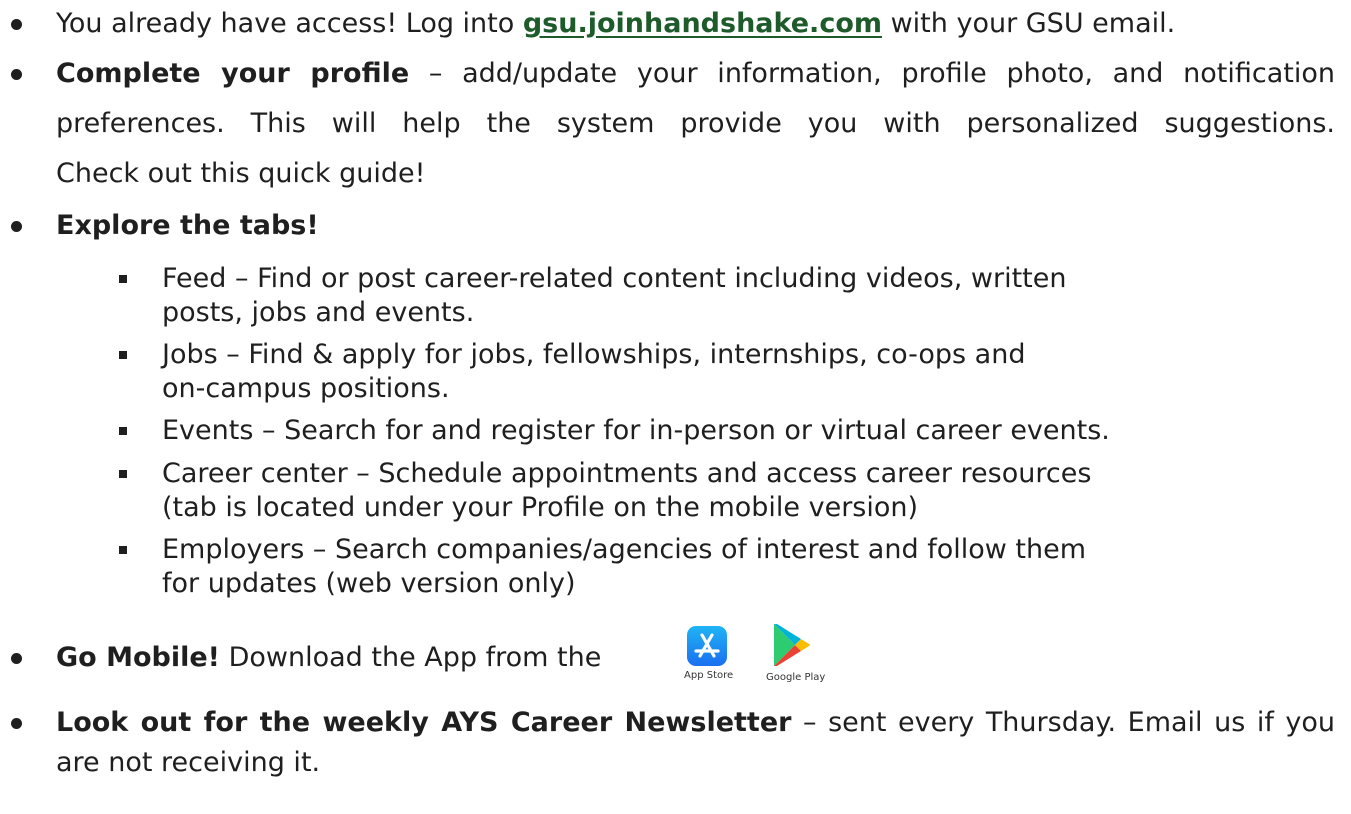 This screenshot has width=1351, height=814. I want to click on newsletter-line-2: are not receiving it., so click(188, 762).